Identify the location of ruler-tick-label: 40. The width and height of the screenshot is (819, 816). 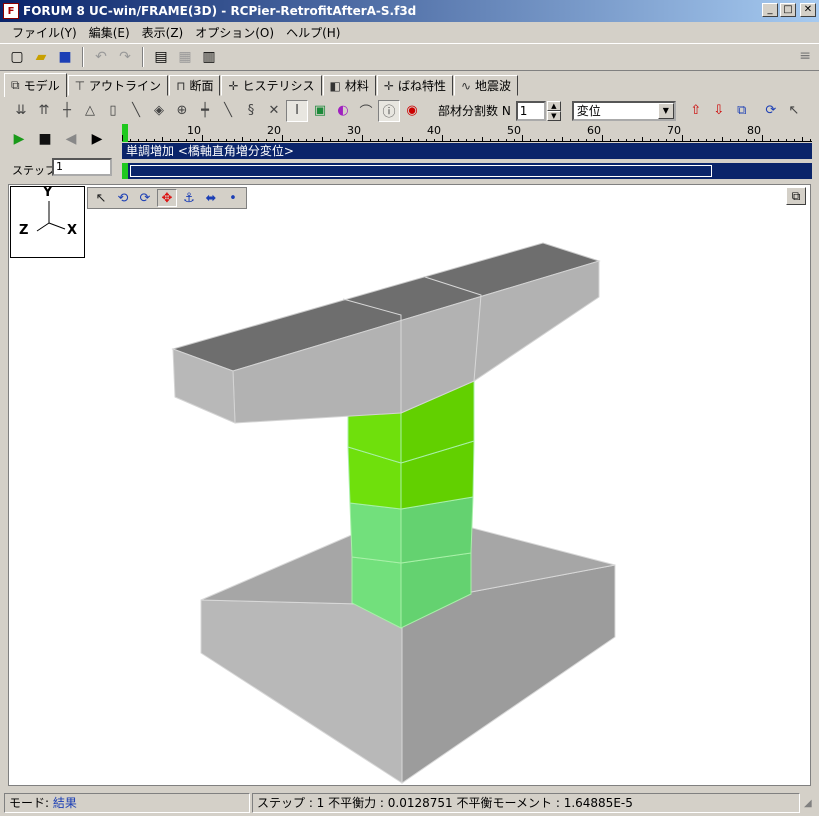
(434, 130).